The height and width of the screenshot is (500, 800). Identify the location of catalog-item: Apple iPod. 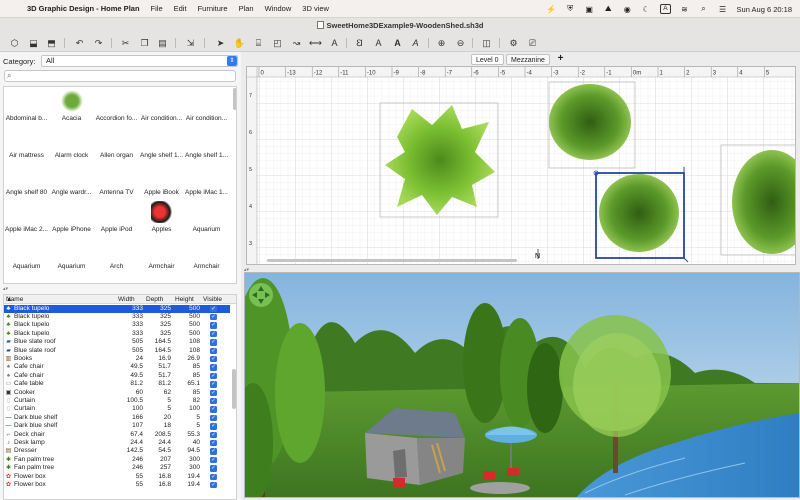
(116, 217).